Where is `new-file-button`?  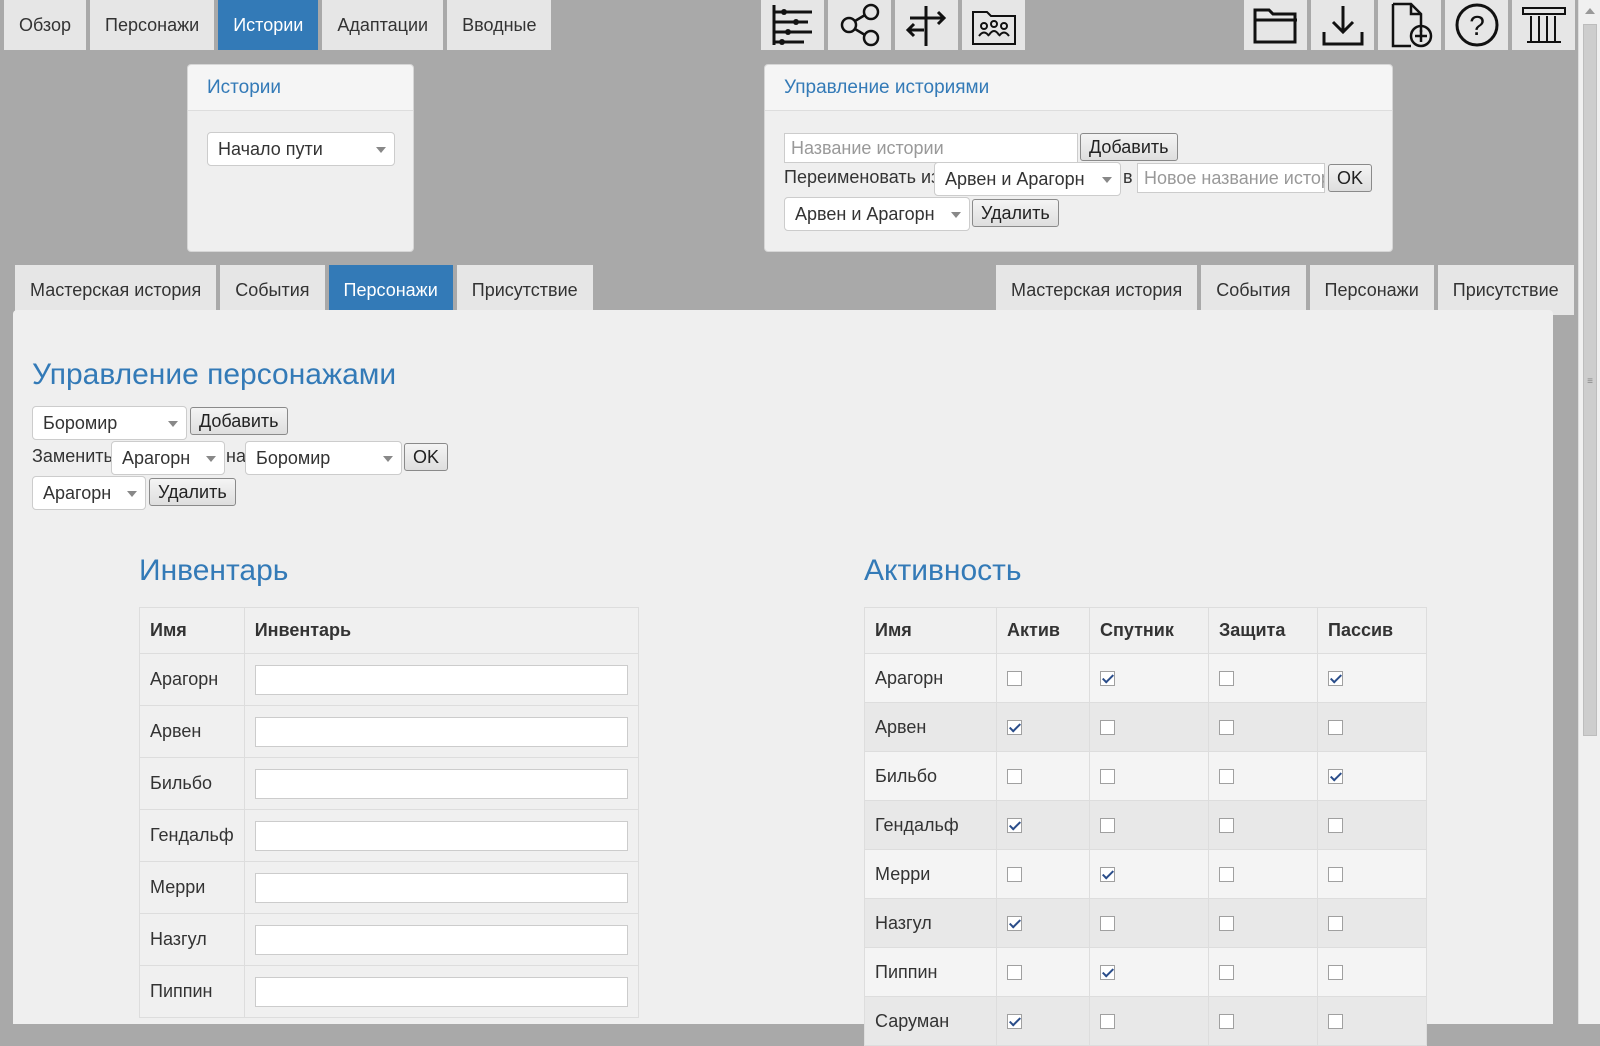
new-file-button is located at coordinates (1409, 25).